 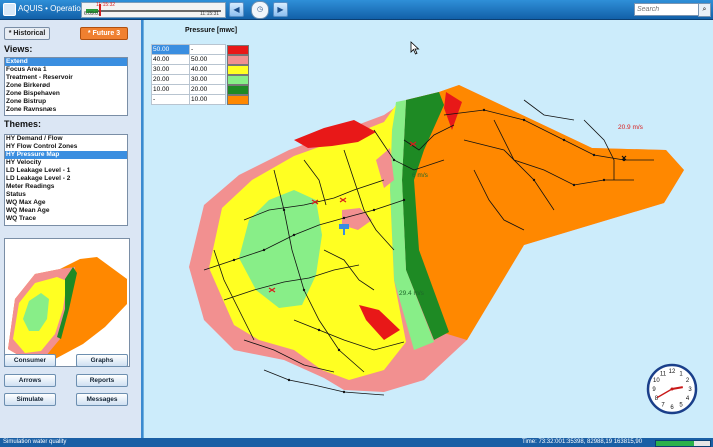 I want to click on status-progress-bar, so click(x=683, y=443).